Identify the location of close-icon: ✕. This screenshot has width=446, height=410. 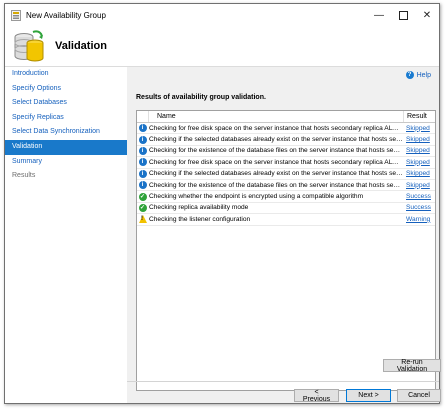
(427, 15).